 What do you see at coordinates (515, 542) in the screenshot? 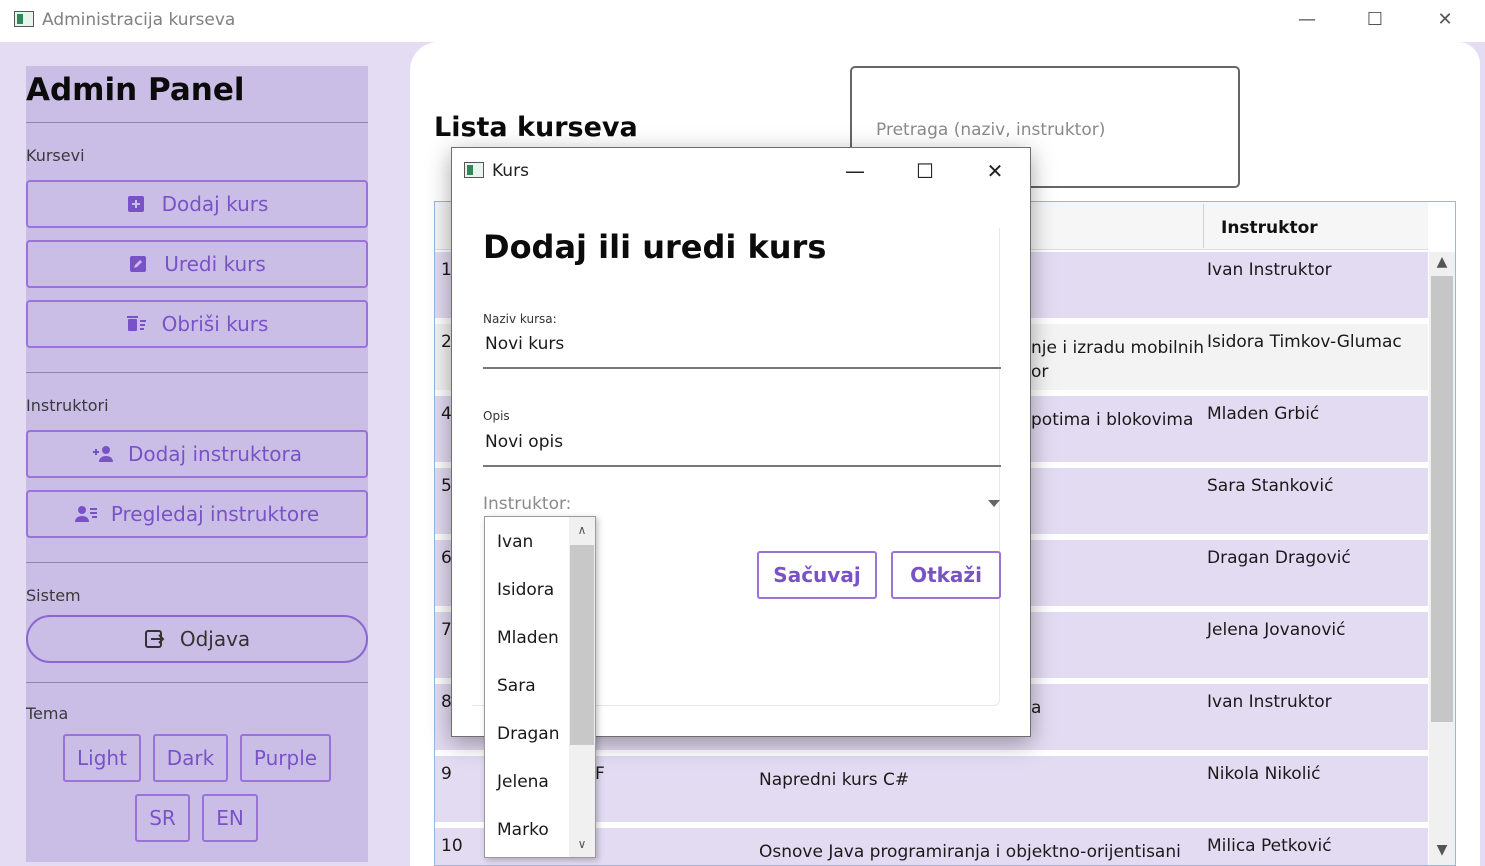
I see `dropdown-option: Ivan` at bounding box center [515, 542].